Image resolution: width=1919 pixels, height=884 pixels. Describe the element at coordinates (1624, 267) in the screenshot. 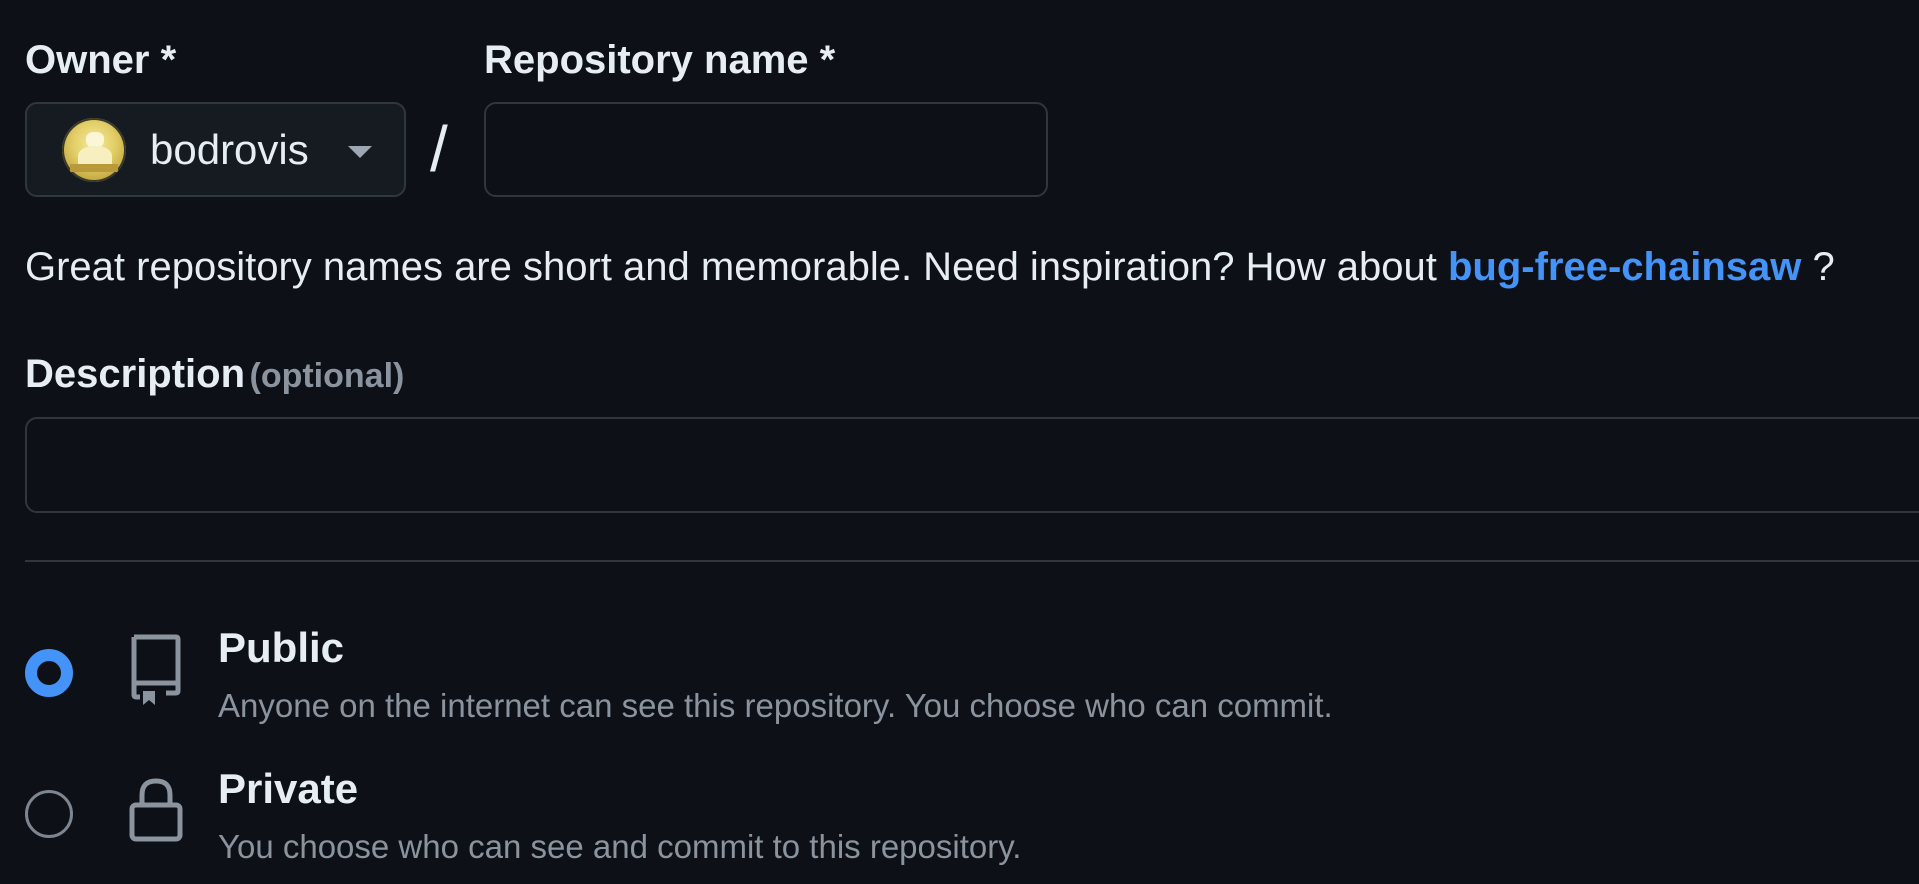

I see `suggested-name-link: bug-free-chainsaw` at that location.